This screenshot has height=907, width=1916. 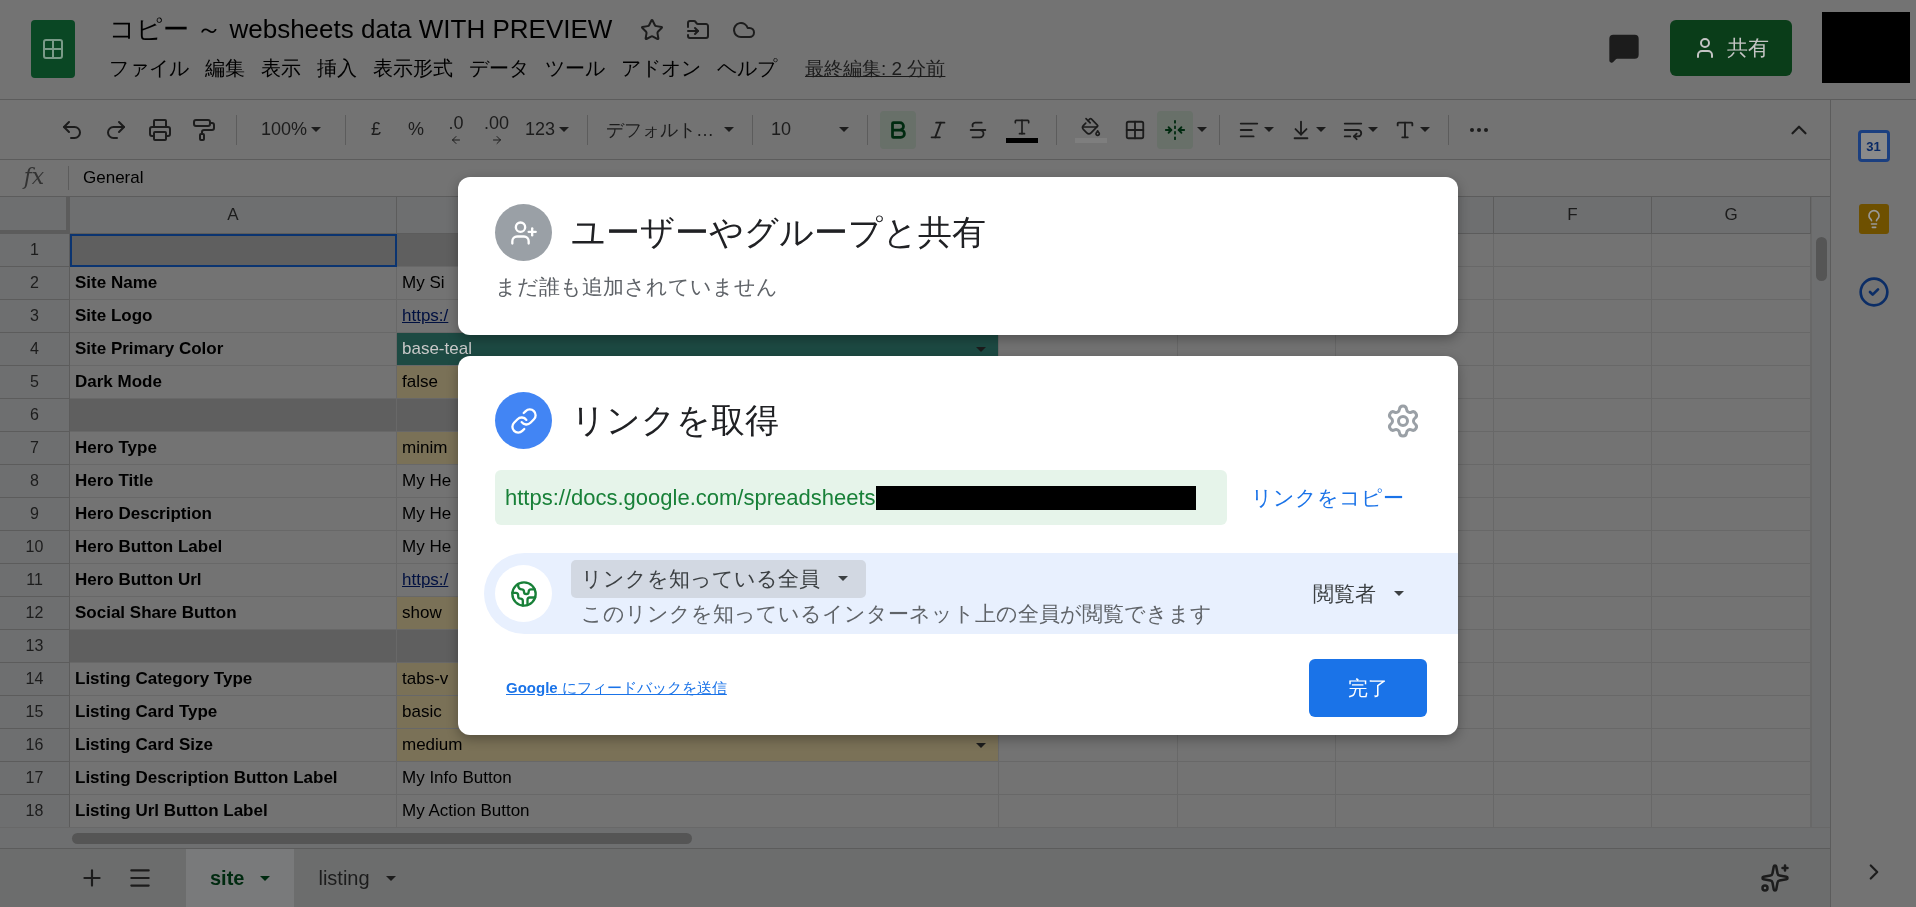 I want to click on font-size-dropdown: 10, so click(x=810, y=129).